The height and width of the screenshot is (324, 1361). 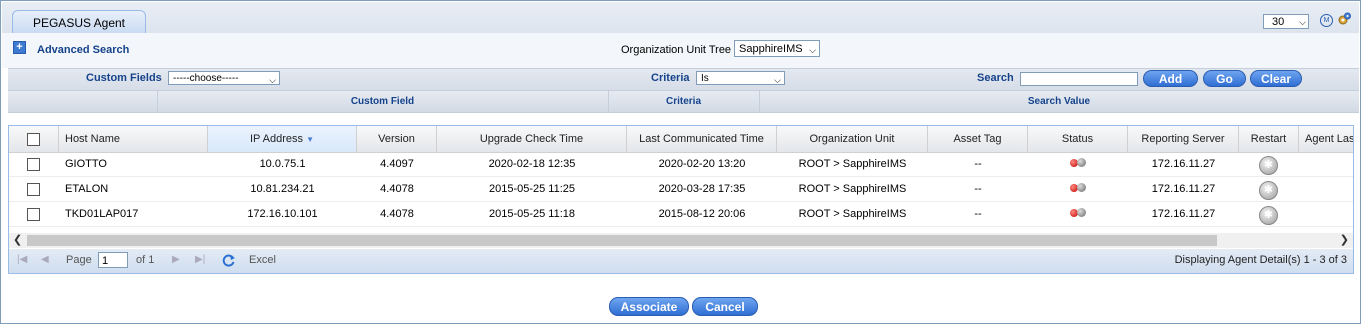 I want to click on cell-ip-address: 172.16.10.101, so click(x=282, y=214).